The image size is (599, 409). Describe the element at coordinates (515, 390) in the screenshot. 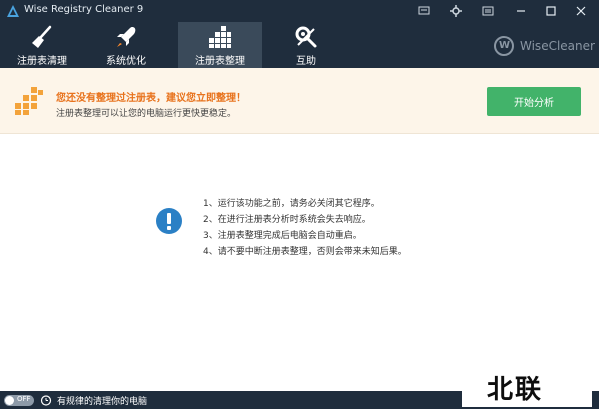

I see `watermark-text: 北联` at that location.